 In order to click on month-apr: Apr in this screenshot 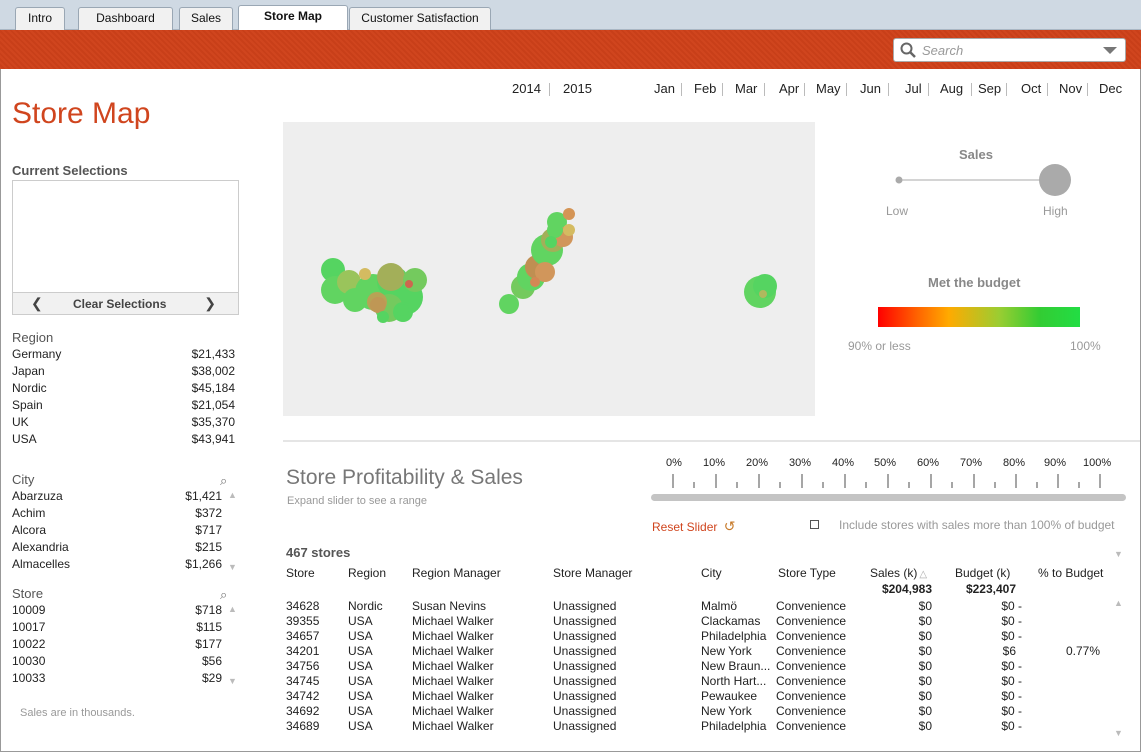, I will do `click(789, 88)`.